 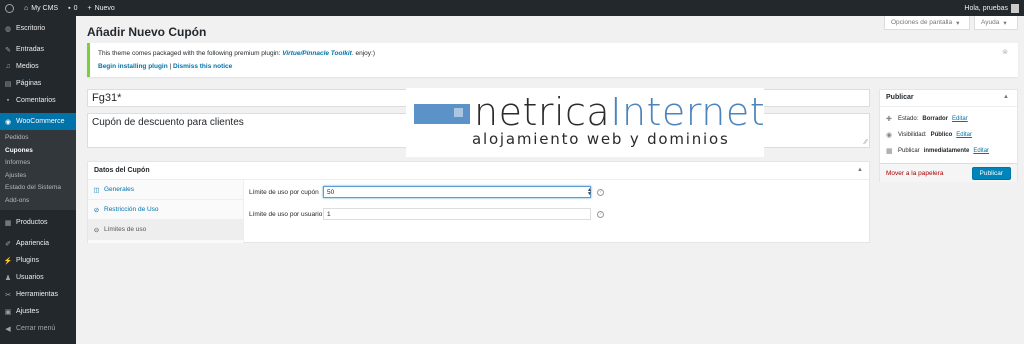 I want to click on sidebar-item-herramientas: ✂ Herramientas, so click(x=38, y=294).